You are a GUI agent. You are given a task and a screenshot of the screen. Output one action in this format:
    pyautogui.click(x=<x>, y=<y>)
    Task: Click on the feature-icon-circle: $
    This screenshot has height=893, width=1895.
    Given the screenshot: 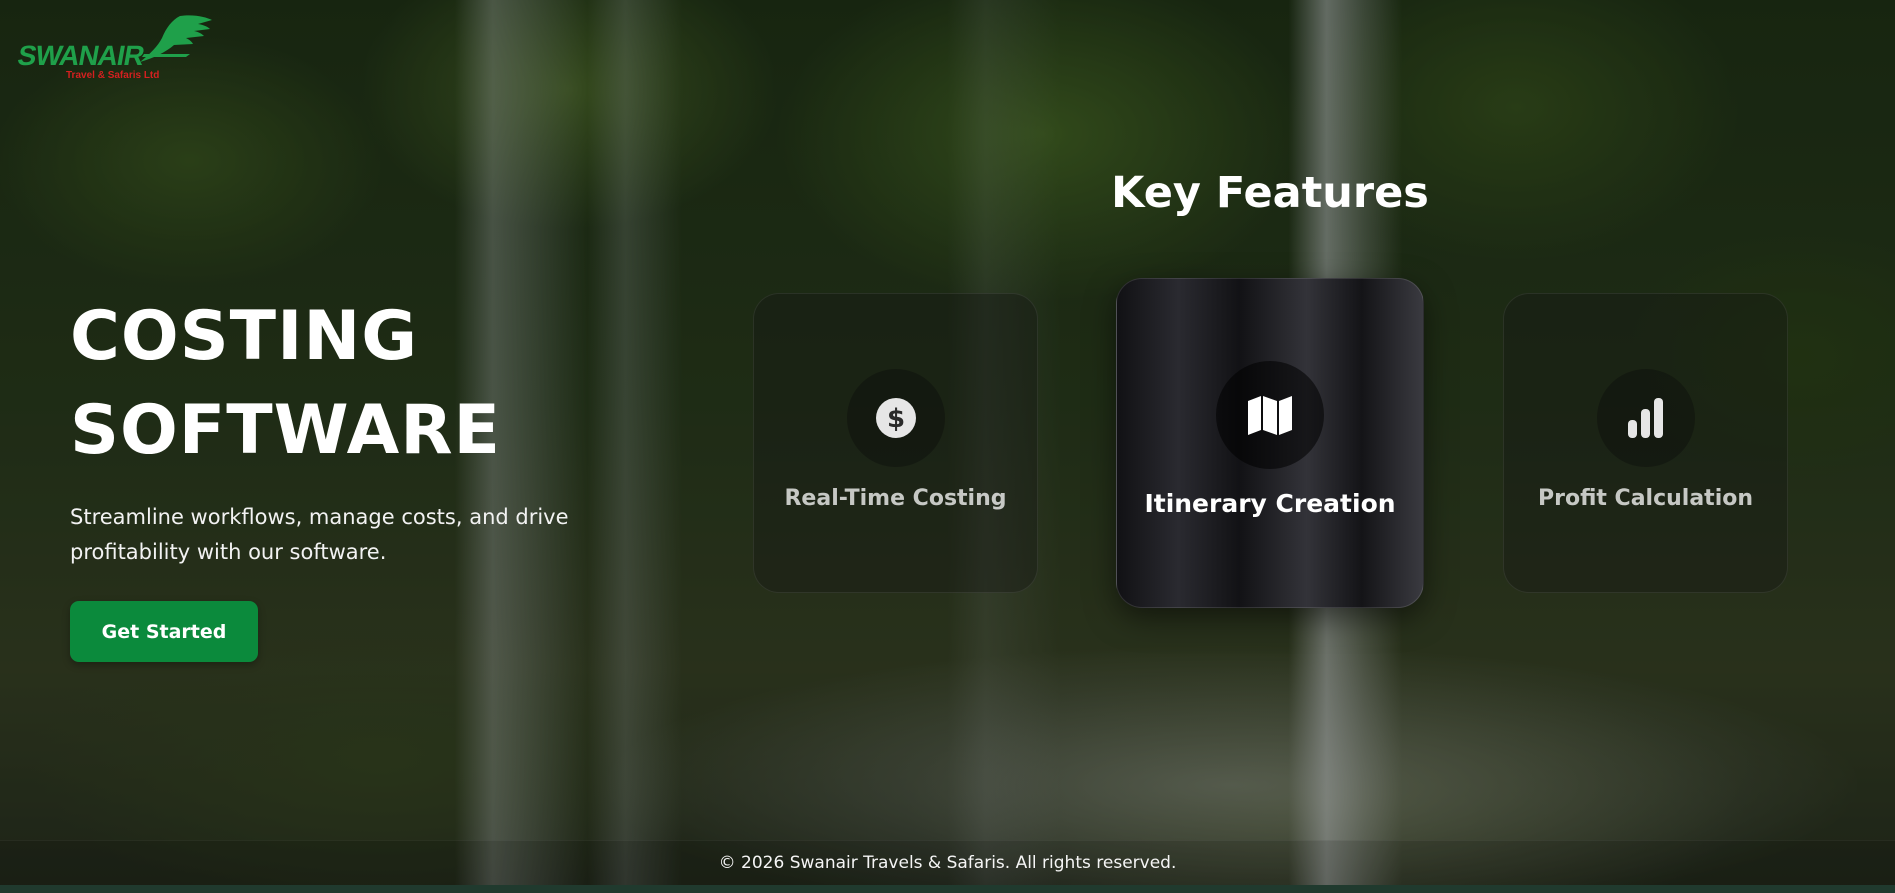 What is the action you would take?
    pyautogui.click(x=895, y=418)
    